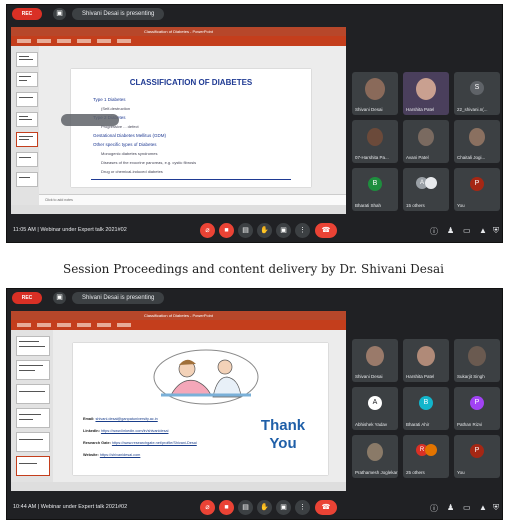  What do you see at coordinates (369, 109) in the screenshot?
I see `participant-name: Shivani Desai` at bounding box center [369, 109].